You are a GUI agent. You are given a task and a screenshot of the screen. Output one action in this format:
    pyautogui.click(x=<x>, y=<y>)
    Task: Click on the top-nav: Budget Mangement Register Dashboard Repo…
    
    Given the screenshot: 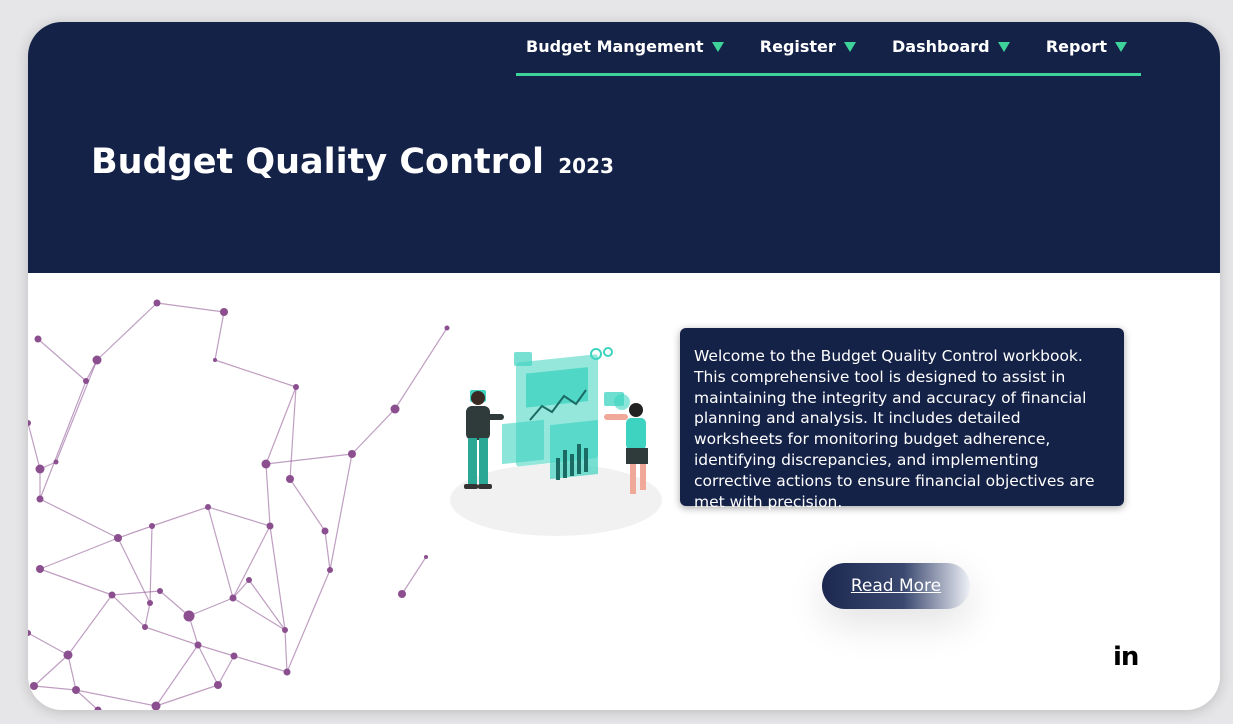 What is the action you would take?
    pyautogui.click(x=828, y=49)
    